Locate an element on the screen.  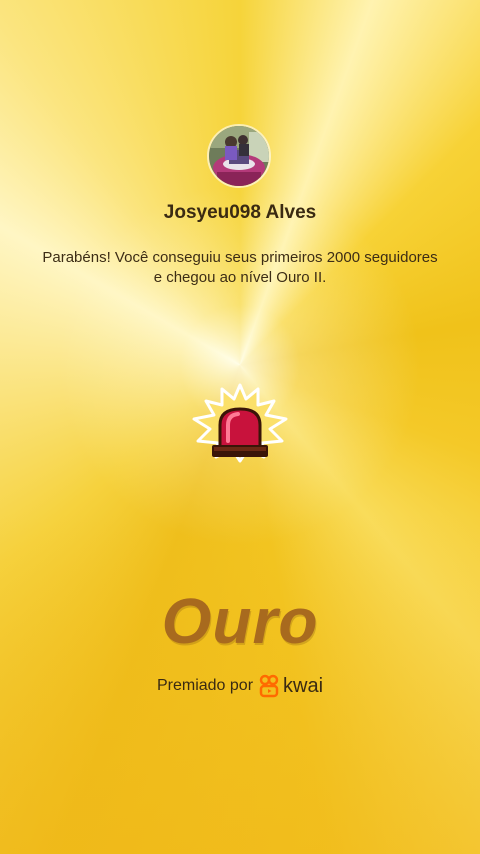
username: Josyeu098 Alves is located at coordinates (240, 212).